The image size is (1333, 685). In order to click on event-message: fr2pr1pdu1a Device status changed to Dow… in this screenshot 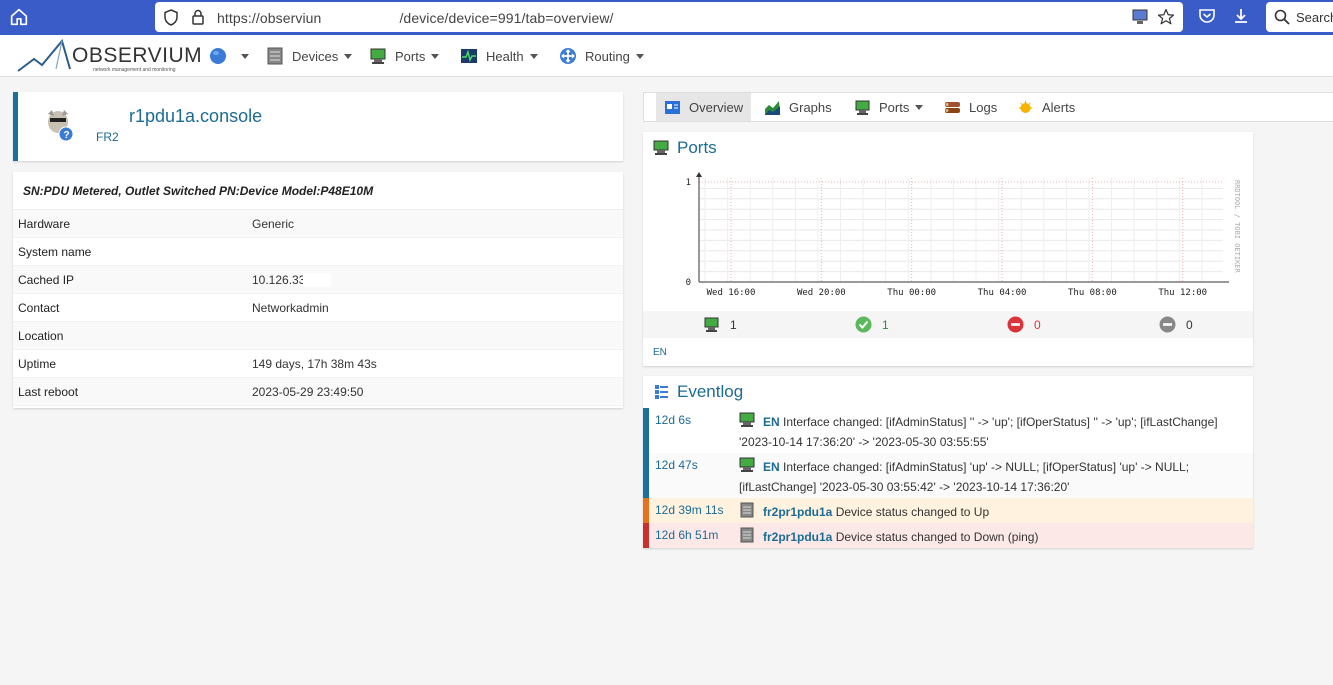, I will do `click(989, 537)`.